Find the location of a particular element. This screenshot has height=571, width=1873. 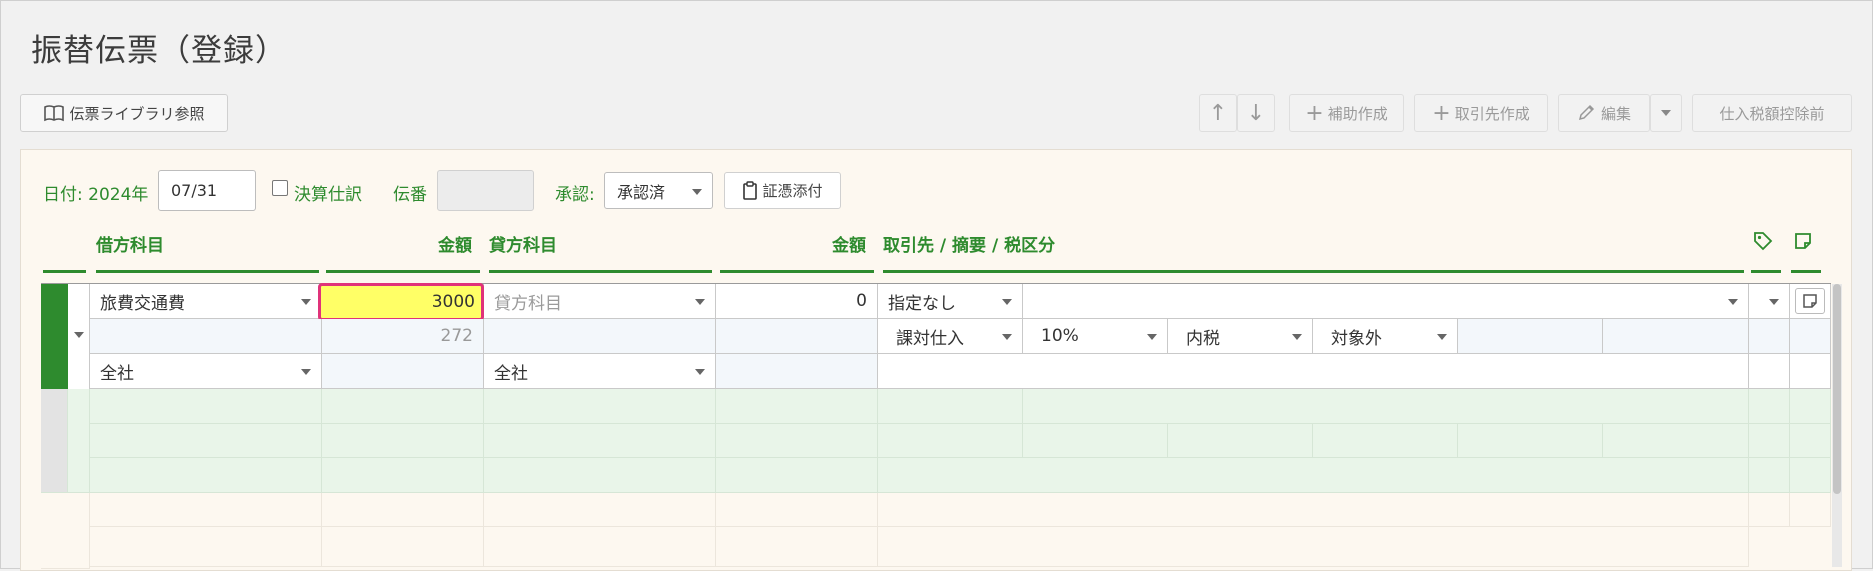

debit-amount-input: 3000 is located at coordinates (401, 302).